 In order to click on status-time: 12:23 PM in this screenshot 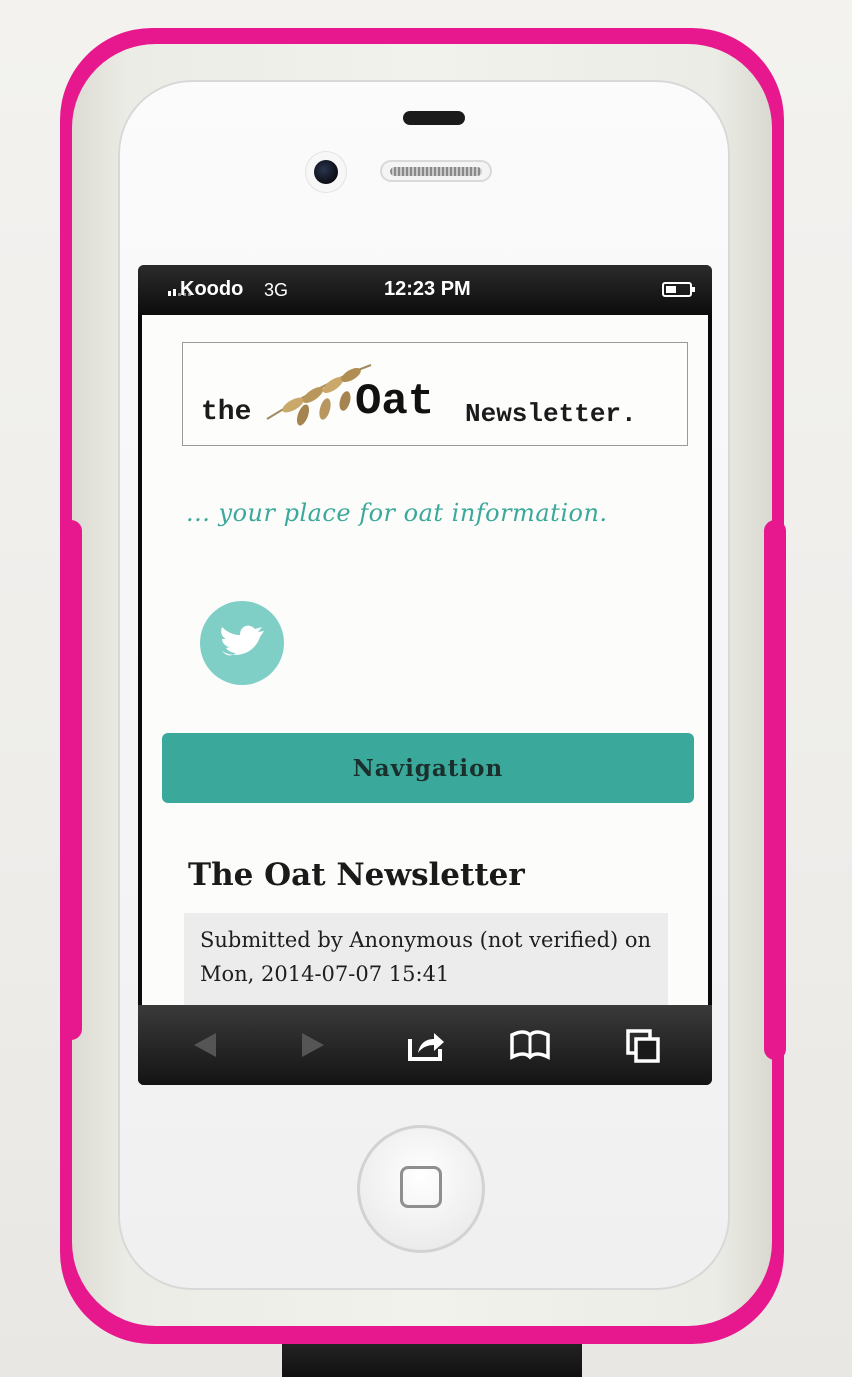, I will do `click(427, 289)`.